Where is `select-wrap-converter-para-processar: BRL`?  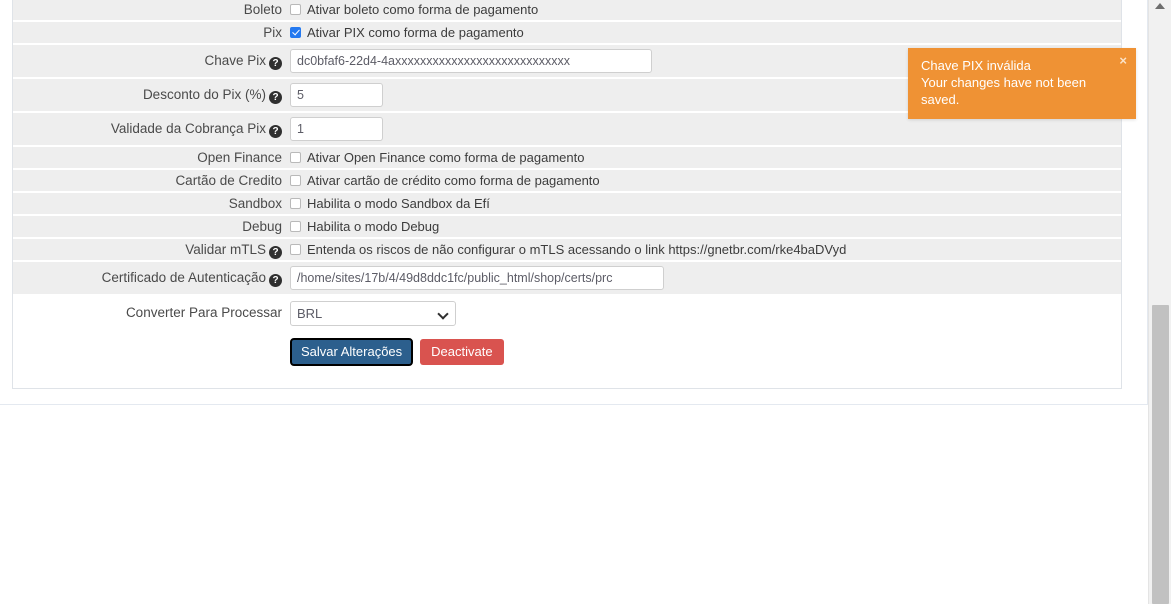 select-wrap-converter-para-processar: BRL is located at coordinates (373, 313).